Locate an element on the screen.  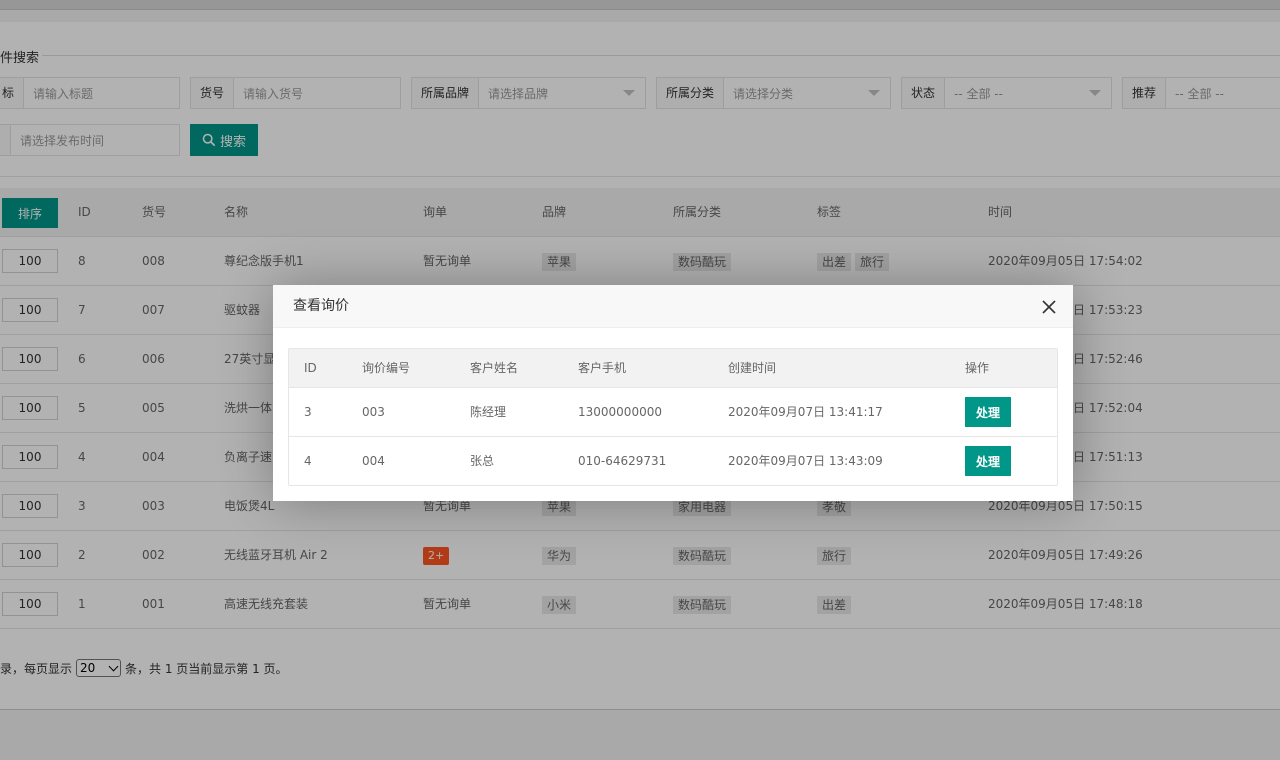
inquiry-header-id: ID is located at coordinates (310, 368).